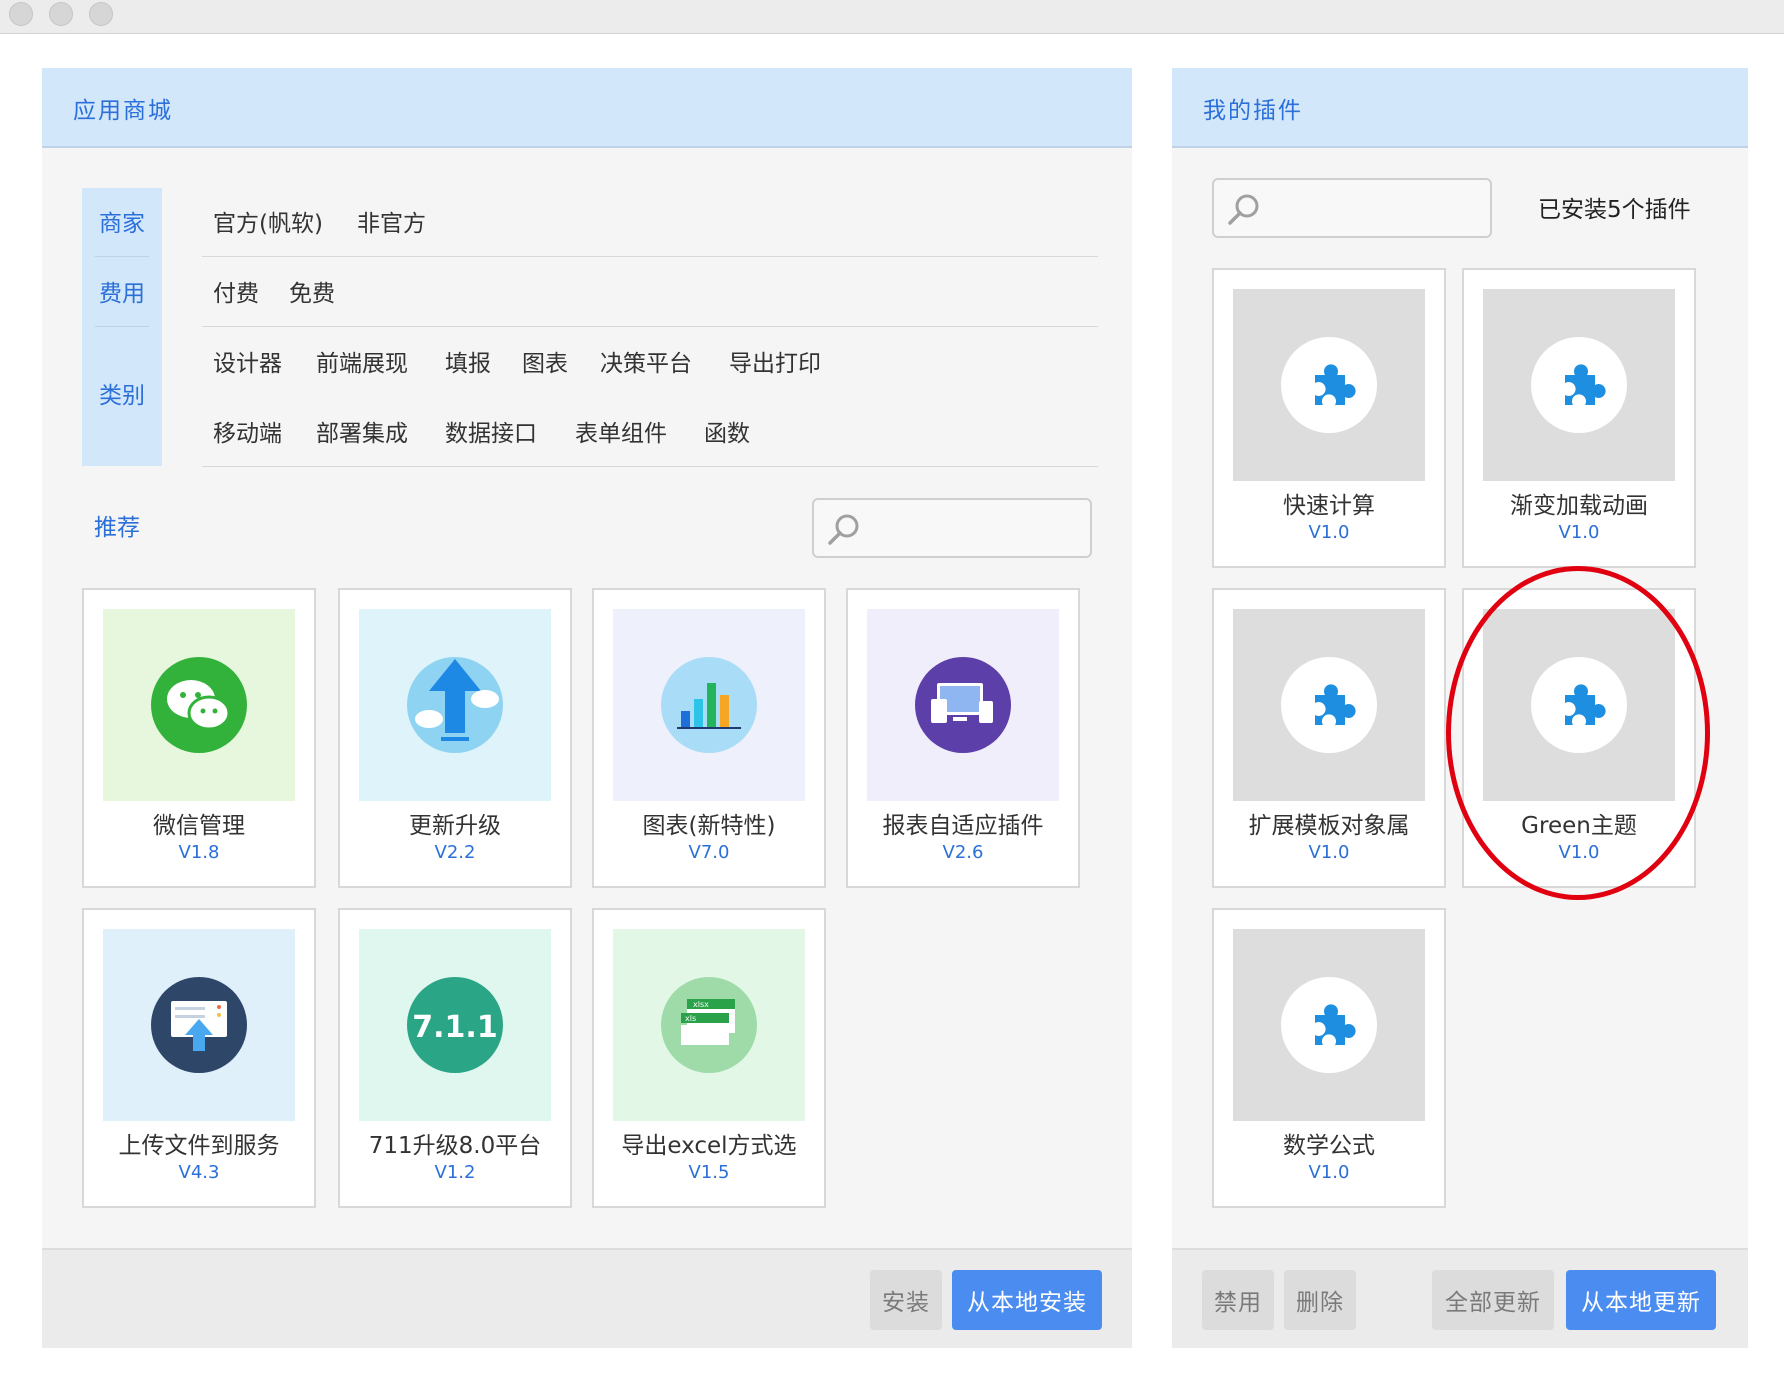 The image size is (1784, 1386). Describe the element at coordinates (727, 431) in the screenshot. I see `filter-category-function: 函数` at that location.